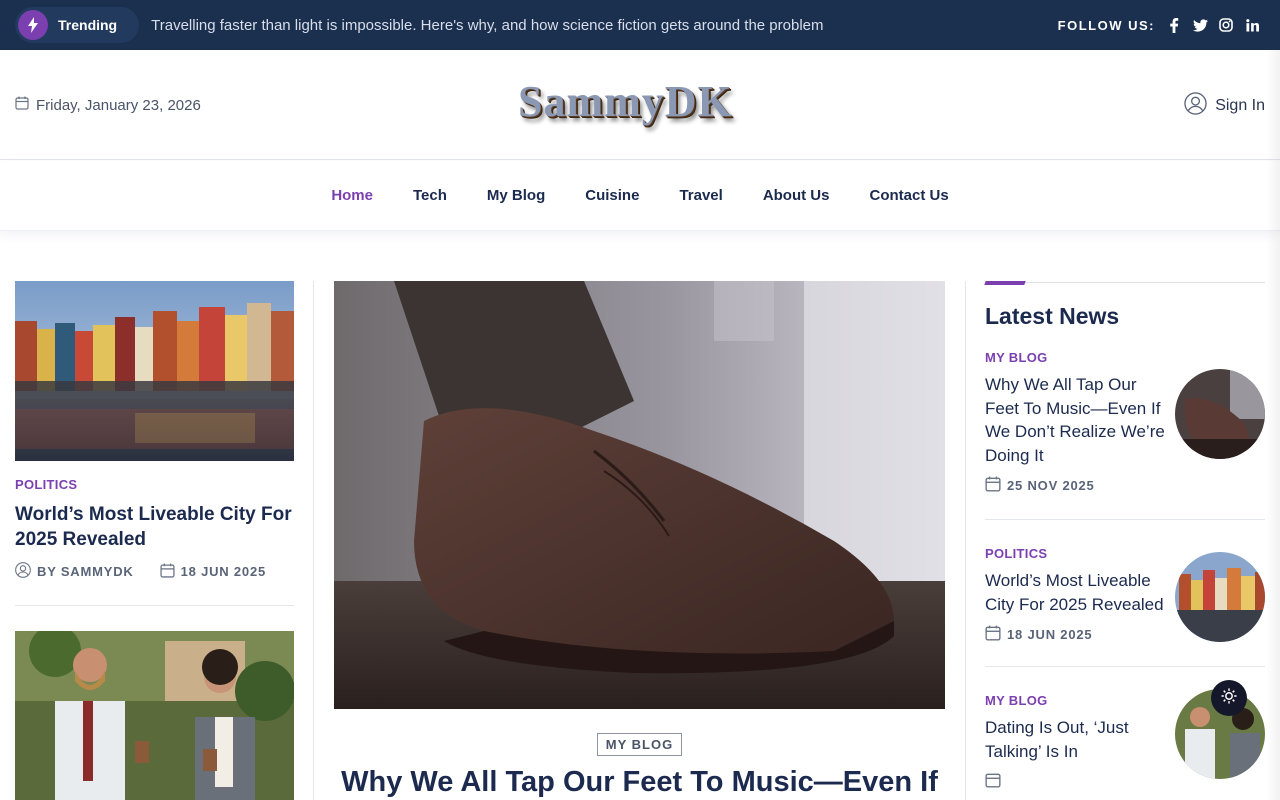 Image resolution: width=1280 pixels, height=800 pixels. I want to click on nav-travel: Travel, so click(700, 195).